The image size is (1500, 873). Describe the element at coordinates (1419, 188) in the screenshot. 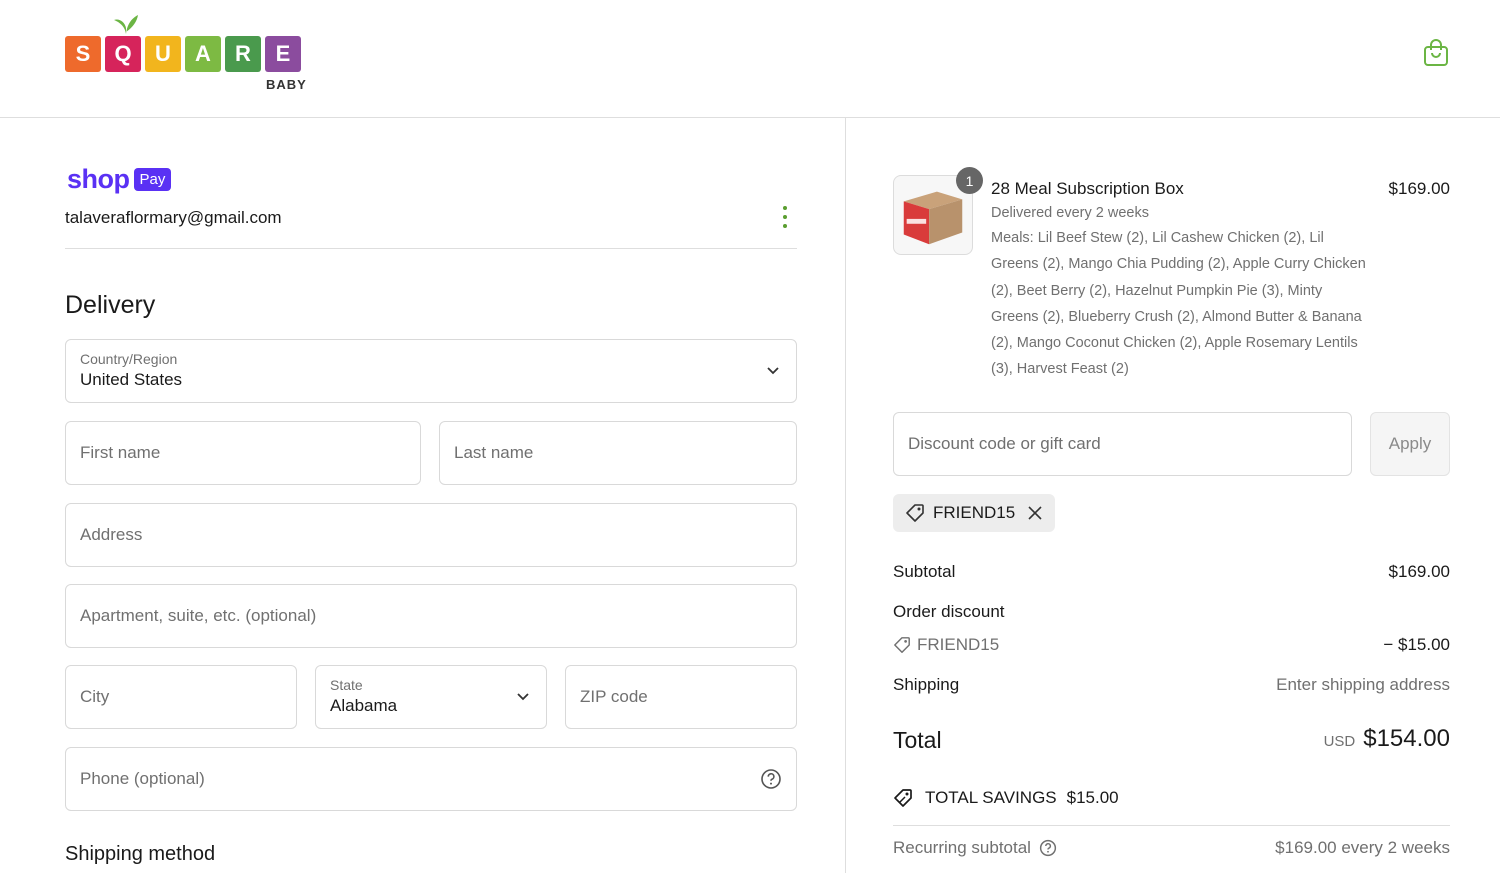

I see `product-price: $169.00` at that location.